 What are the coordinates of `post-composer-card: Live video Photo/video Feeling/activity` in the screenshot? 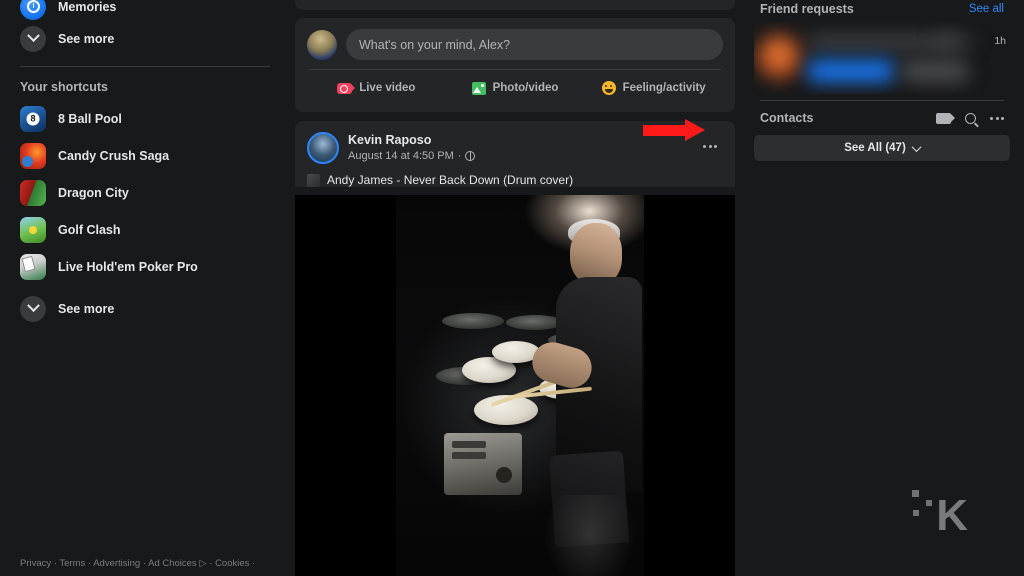 It's located at (515, 65).